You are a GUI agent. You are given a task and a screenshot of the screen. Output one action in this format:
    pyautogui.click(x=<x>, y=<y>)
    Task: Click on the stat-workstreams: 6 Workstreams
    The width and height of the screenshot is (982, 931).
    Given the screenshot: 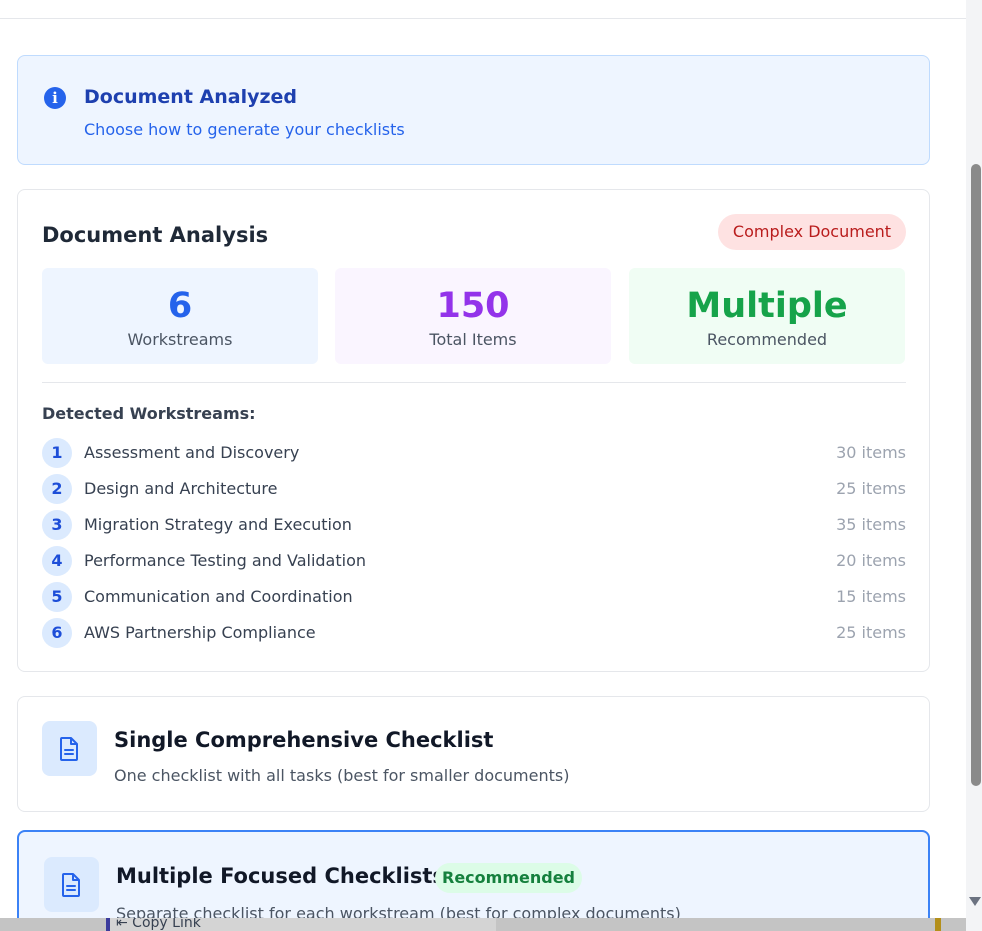 What is the action you would take?
    pyautogui.click(x=180, y=316)
    